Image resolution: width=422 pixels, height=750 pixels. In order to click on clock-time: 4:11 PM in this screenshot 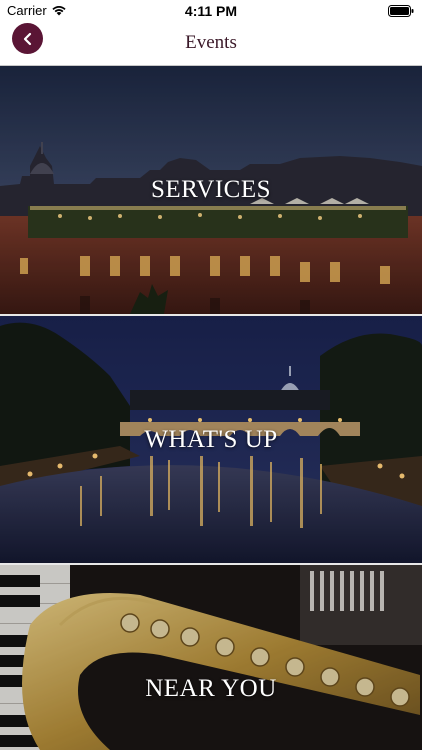, I will do `click(211, 11)`.